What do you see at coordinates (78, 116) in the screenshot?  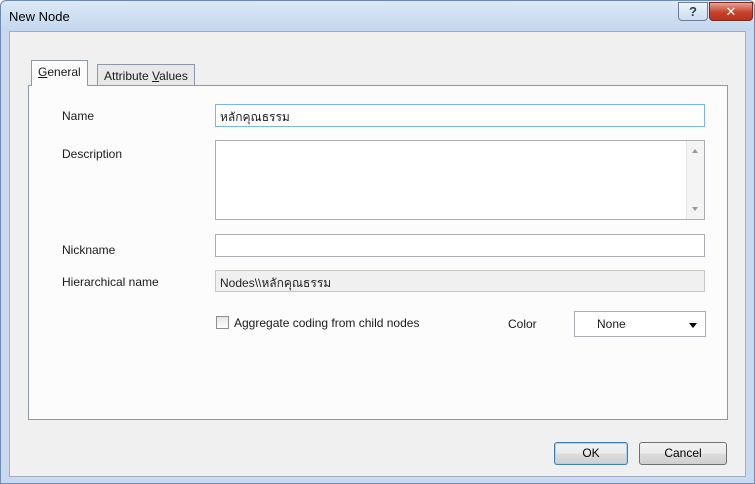 I see `name-label: Name` at bounding box center [78, 116].